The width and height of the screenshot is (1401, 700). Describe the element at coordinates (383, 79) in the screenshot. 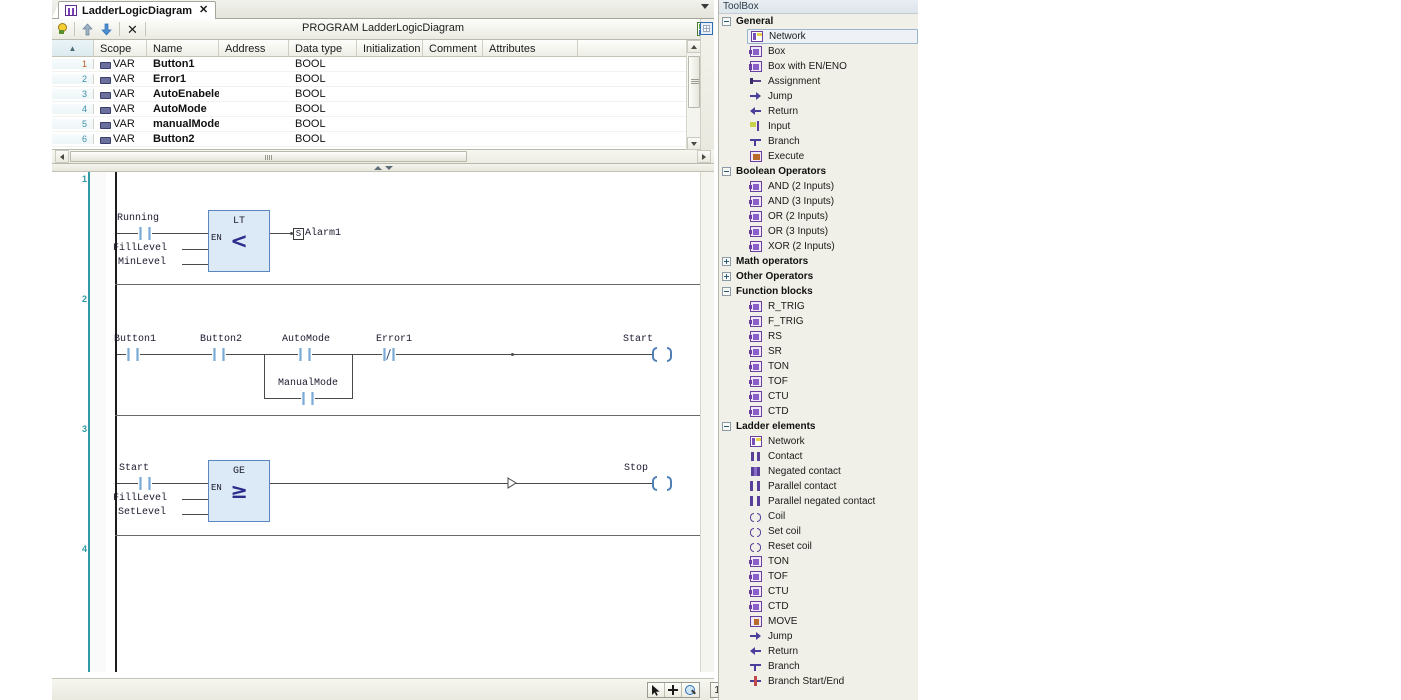

I see `table-row: 2 VAR Error1 BOOL` at that location.